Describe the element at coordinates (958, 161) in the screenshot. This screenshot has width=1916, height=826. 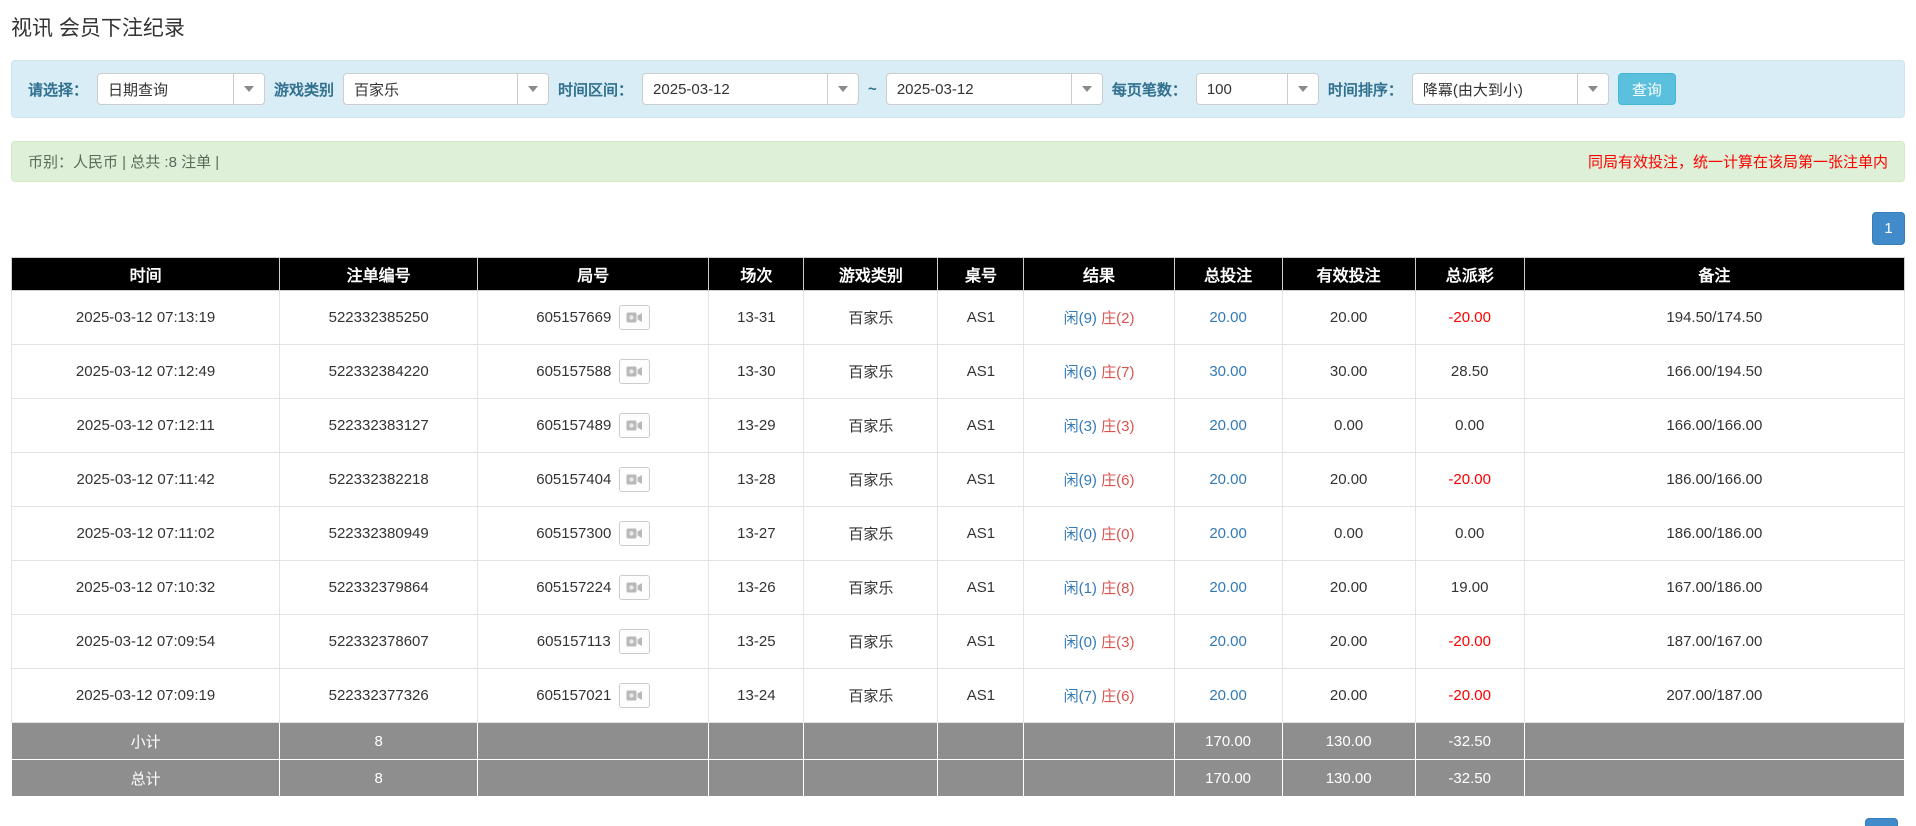
I see `summary-bar: 币别：人民币 | 总共 :8 注单 | 同局有效投注，统一计算在该局第一张注单内` at that location.